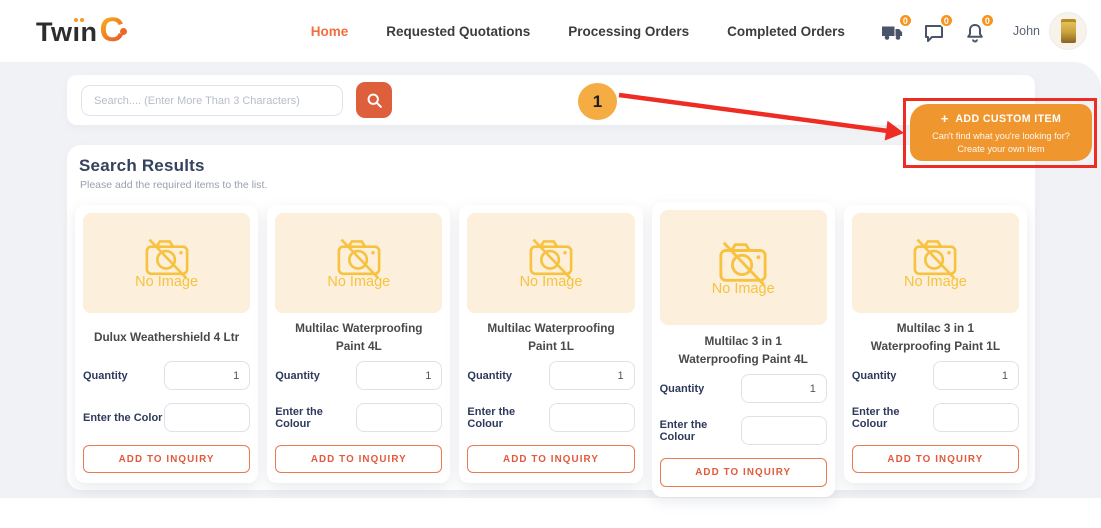 The image size is (1101, 528). I want to click on avatar, so click(1068, 31).